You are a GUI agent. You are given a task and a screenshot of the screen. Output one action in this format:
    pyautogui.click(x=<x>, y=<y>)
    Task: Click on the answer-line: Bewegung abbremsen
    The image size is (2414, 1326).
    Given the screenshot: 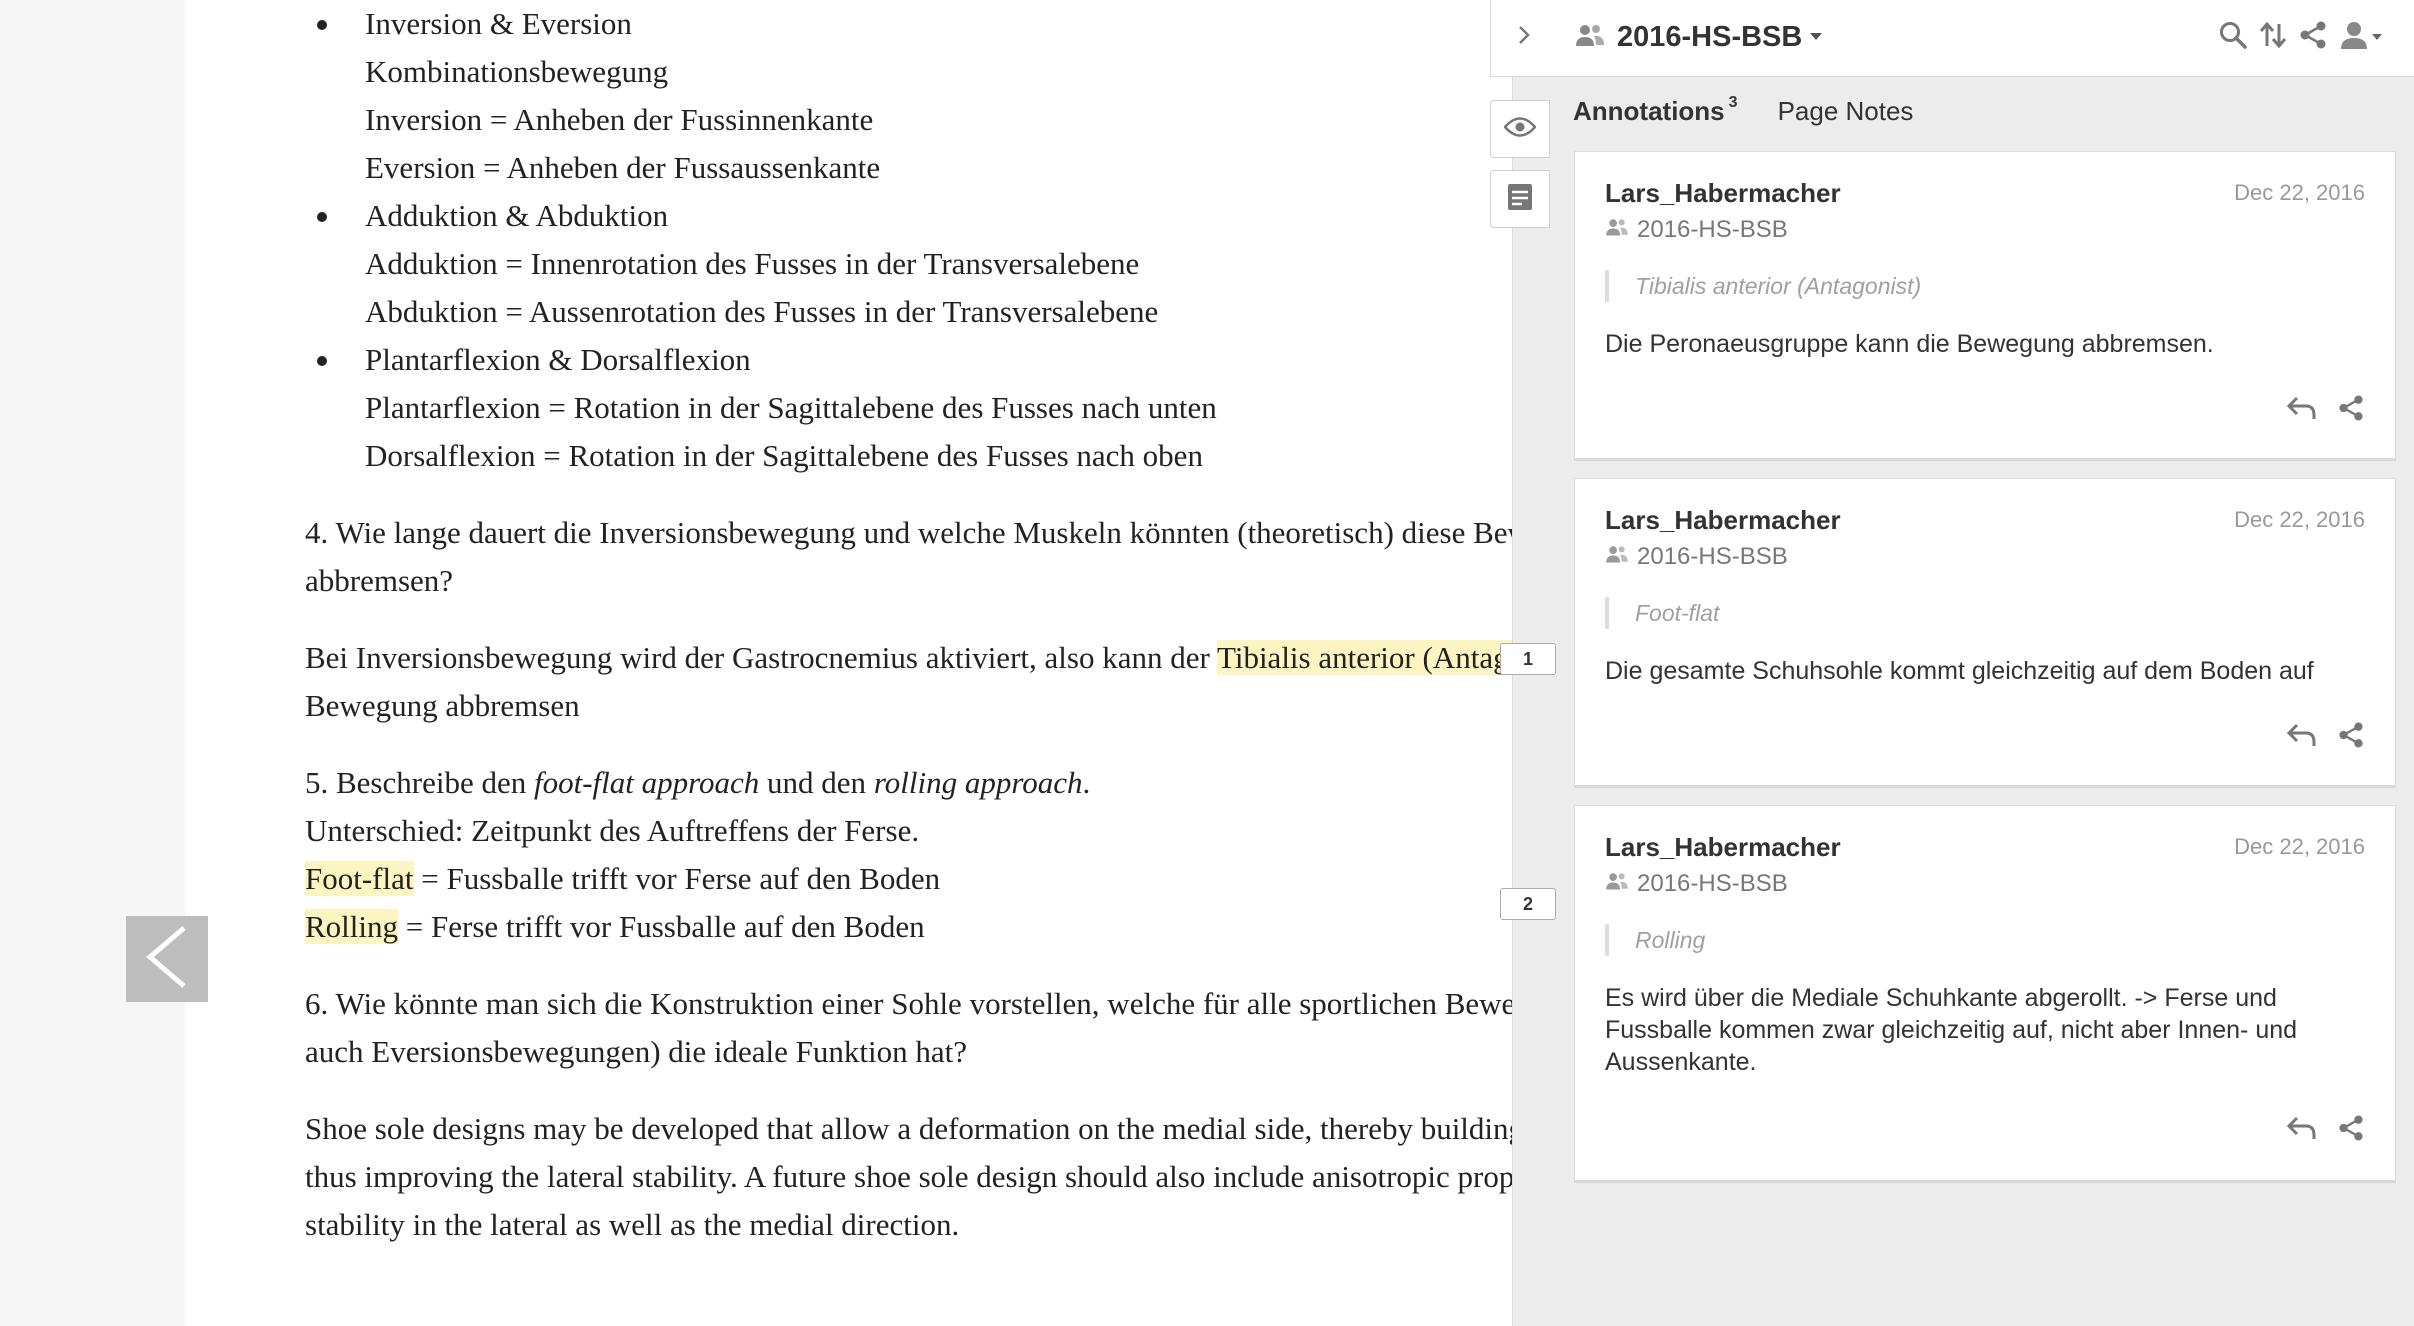 What is the action you would take?
    pyautogui.click(x=442, y=705)
    